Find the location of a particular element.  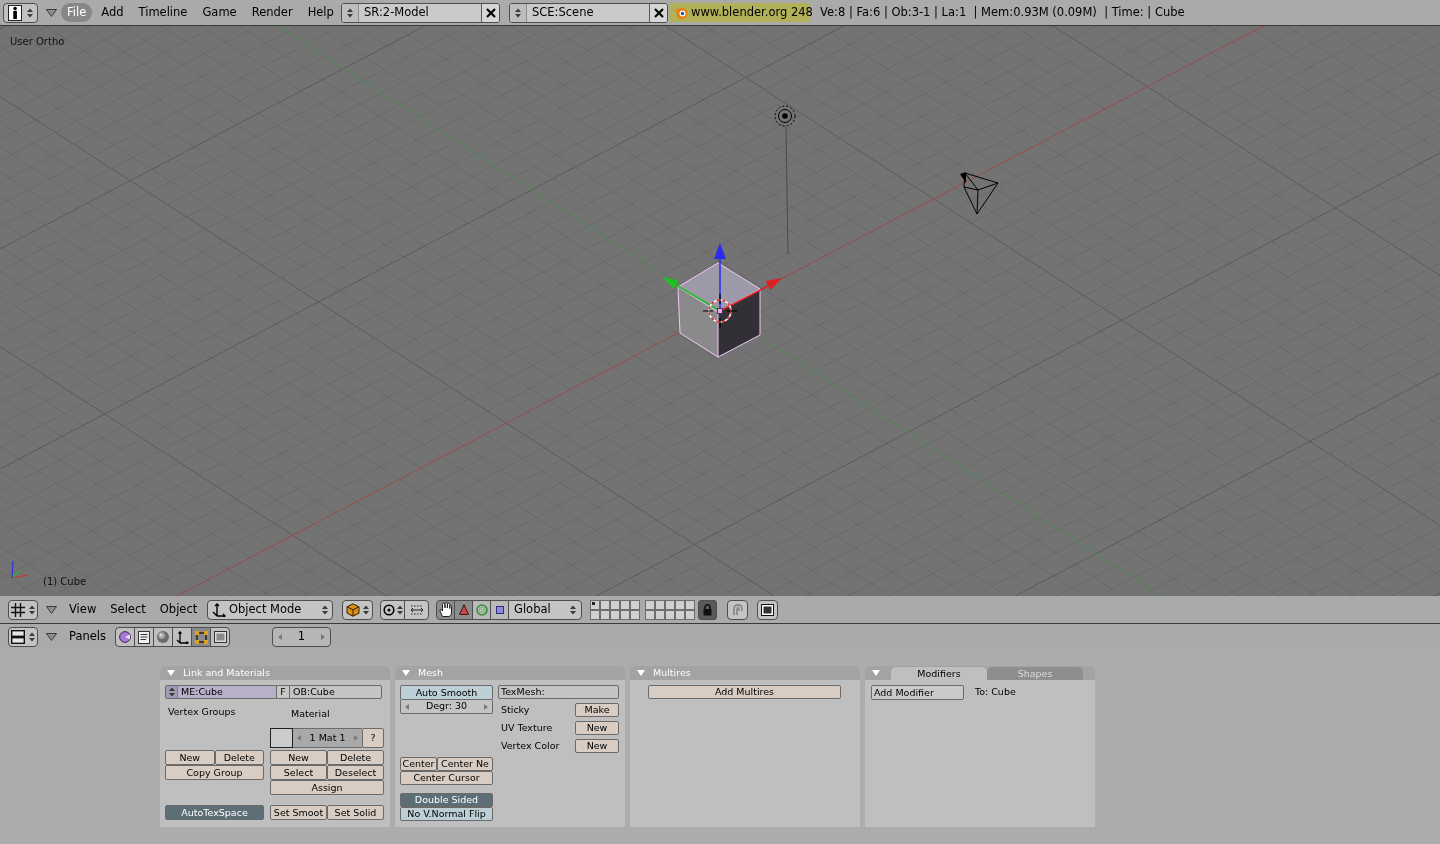

material-index: 1 Mat 1 is located at coordinates (327, 738).